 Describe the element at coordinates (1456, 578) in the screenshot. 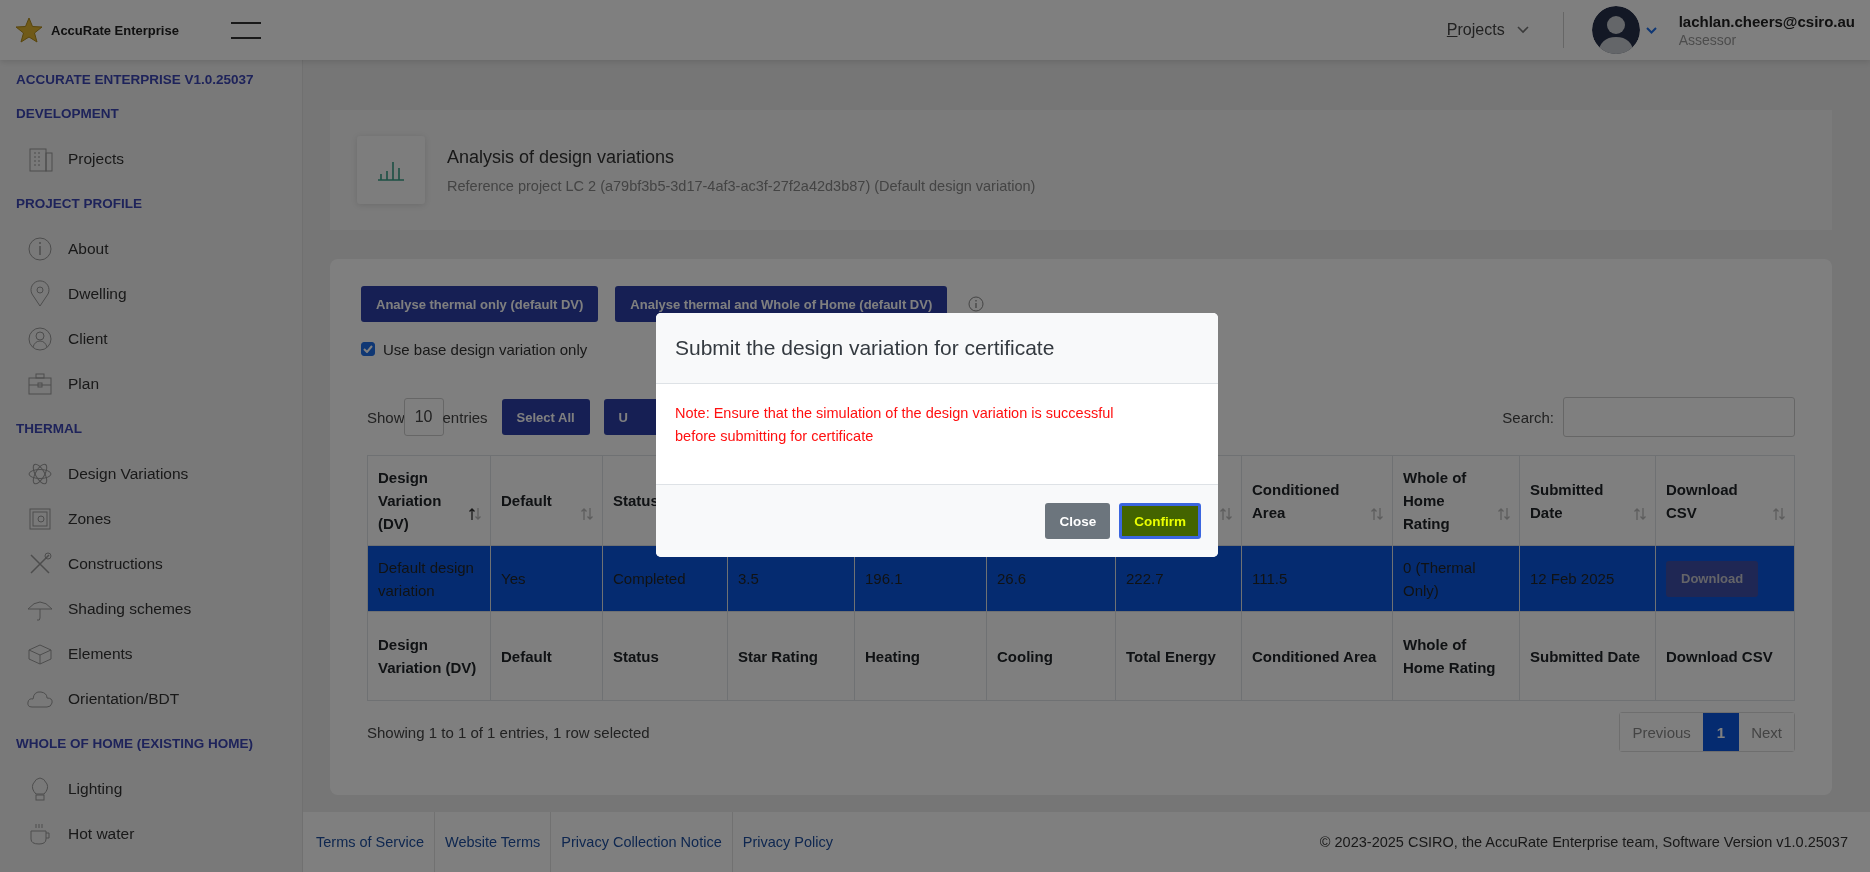

I see `table-cell: 0 (Thermal Only)` at that location.